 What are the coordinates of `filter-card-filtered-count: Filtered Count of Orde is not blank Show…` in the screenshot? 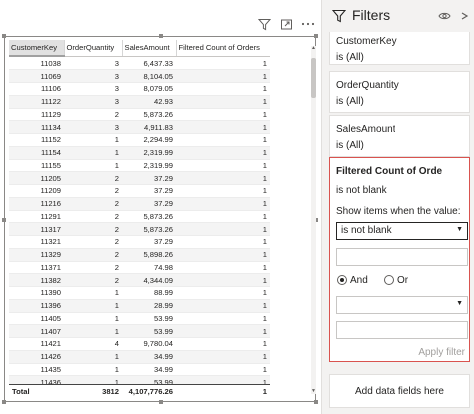 It's located at (399, 259).